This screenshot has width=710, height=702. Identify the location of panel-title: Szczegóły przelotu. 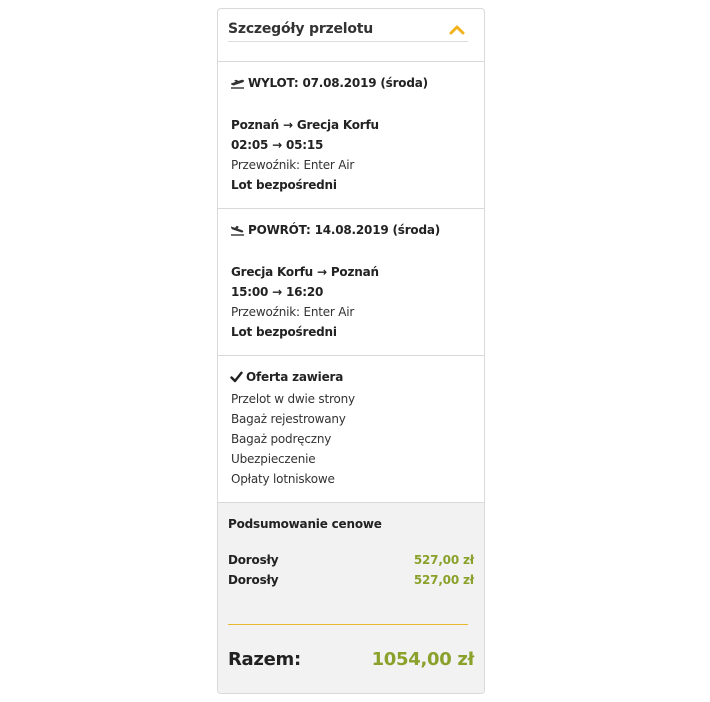
(301, 29).